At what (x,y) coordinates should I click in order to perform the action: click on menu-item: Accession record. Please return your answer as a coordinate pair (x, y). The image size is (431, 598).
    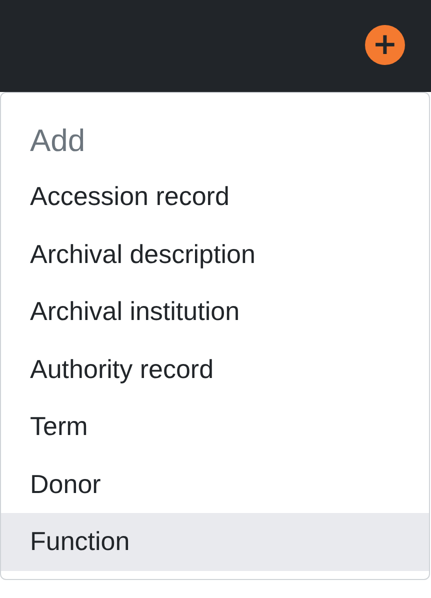
    Looking at the image, I should click on (215, 197).